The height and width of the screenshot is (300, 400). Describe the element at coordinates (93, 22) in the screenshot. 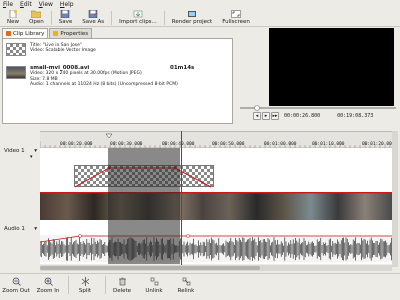

I see `save-as-label: Save As` at that location.